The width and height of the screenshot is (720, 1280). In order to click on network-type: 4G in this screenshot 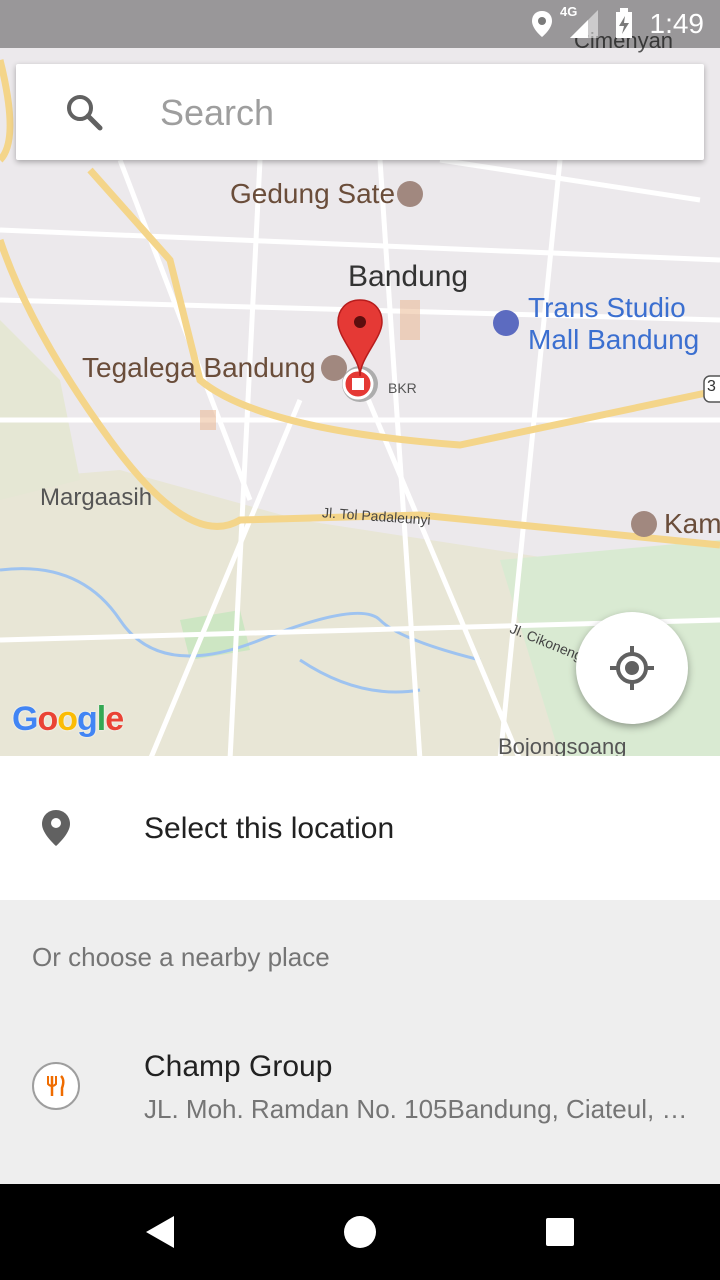, I will do `click(569, 11)`.